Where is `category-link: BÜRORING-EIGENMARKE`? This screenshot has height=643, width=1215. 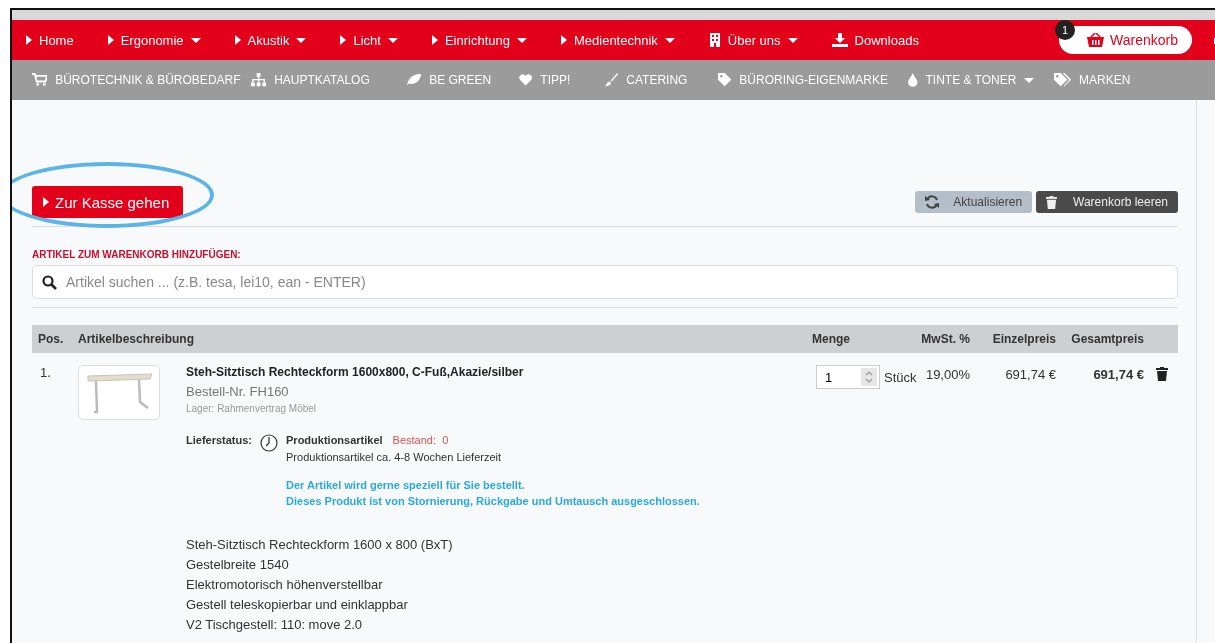
category-link: BÜRORING-EIGENMARKE is located at coordinates (813, 80).